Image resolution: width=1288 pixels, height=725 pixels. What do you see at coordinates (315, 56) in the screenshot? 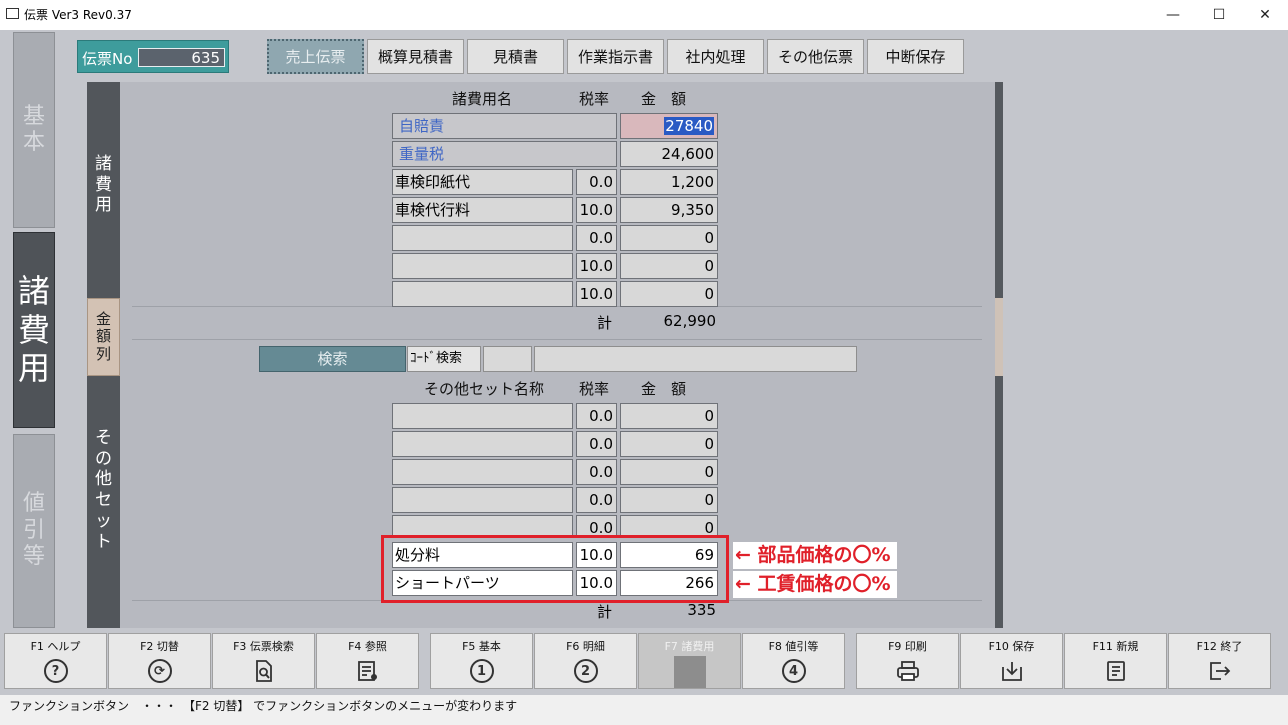
I see `tab-uriage-denpyo: 売上伝票` at bounding box center [315, 56].